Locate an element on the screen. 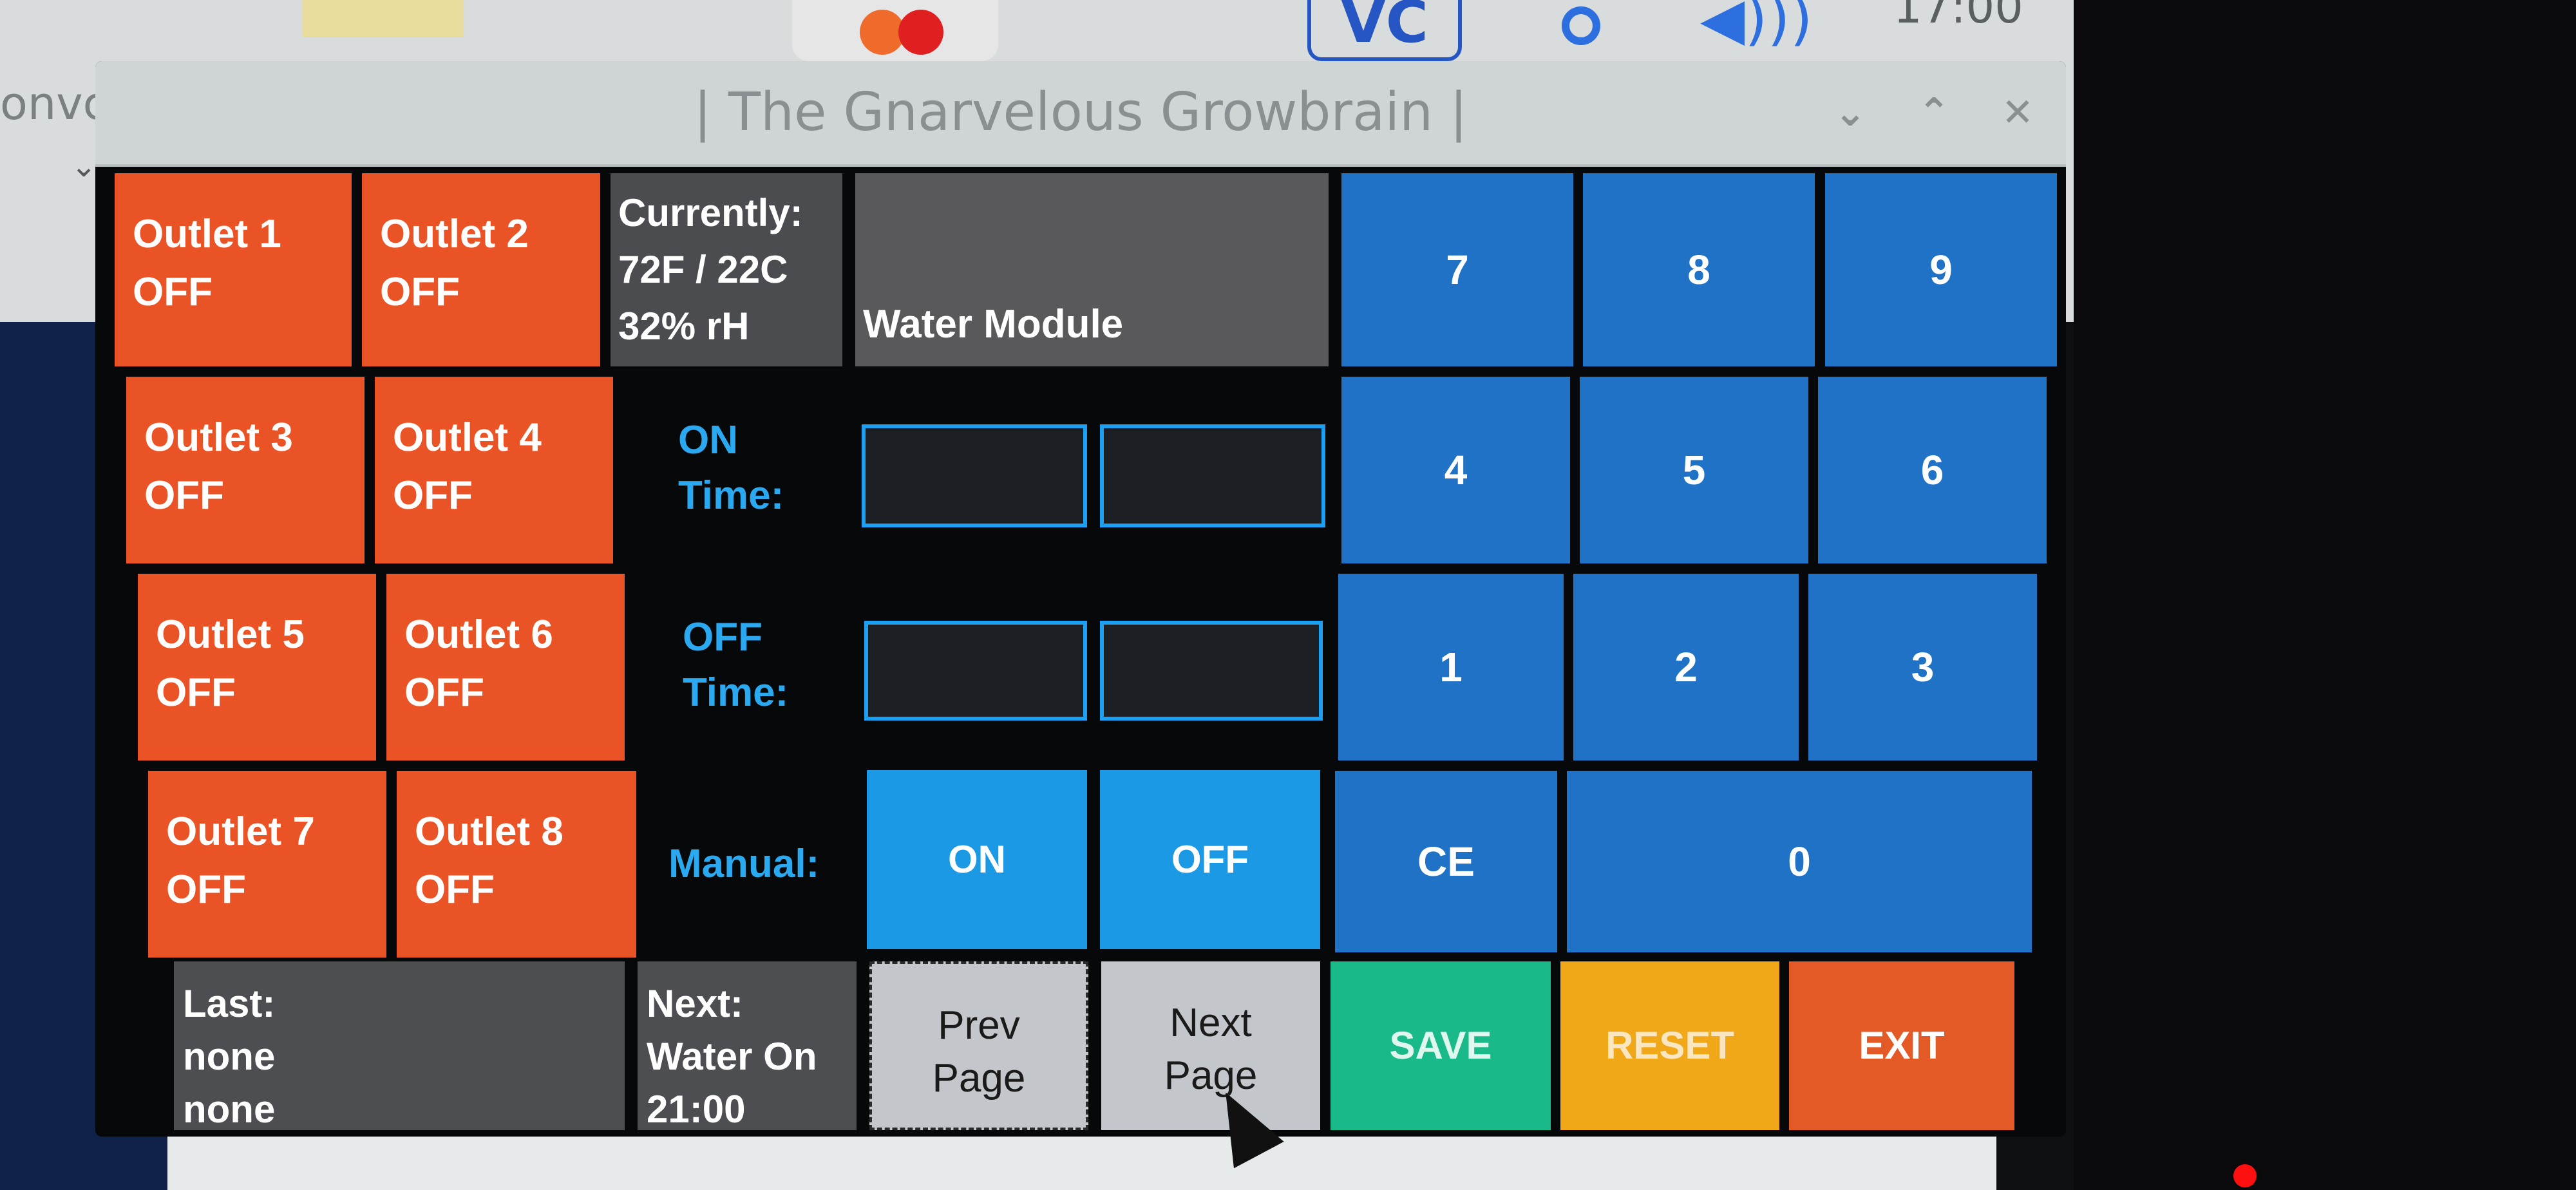  next-event-panel: Next: Water On 21:00 is located at coordinates (748, 1046).